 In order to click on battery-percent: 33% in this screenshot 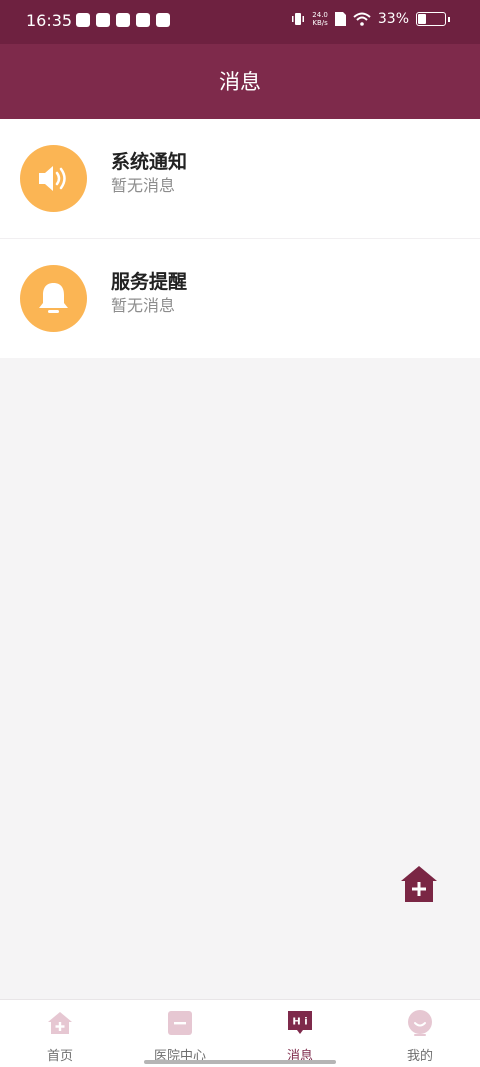, I will do `click(393, 19)`.